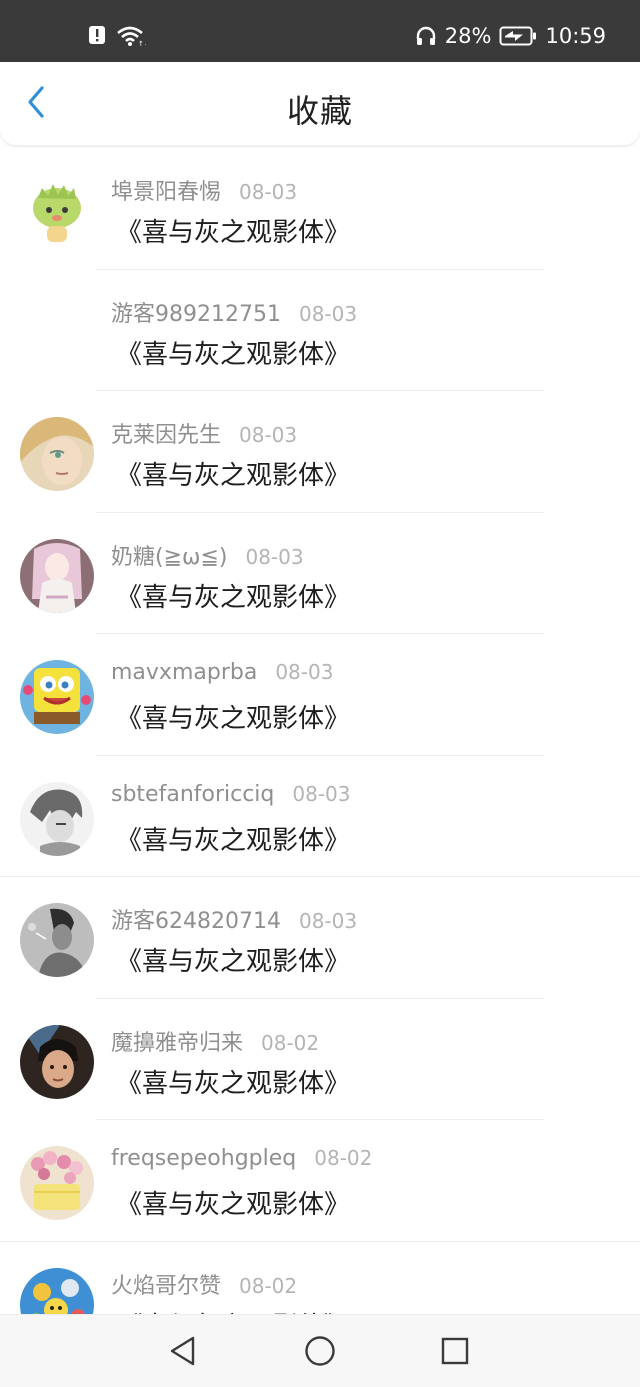 The image size is (640, 1387). I want to click on header: 收藏, so click(320, 104).